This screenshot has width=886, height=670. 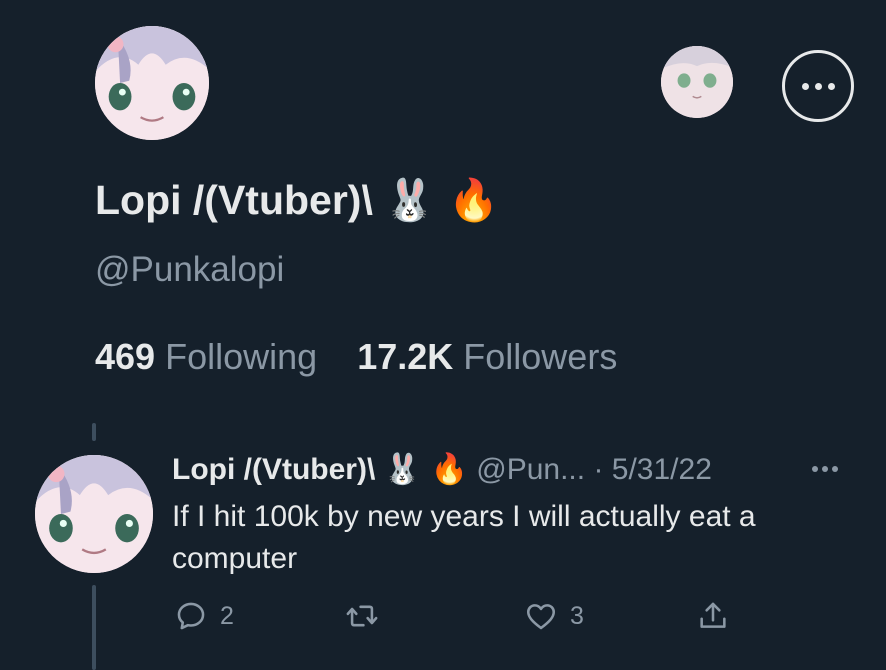 I want to click on tweet-more-button, so click(x=825, y=469).